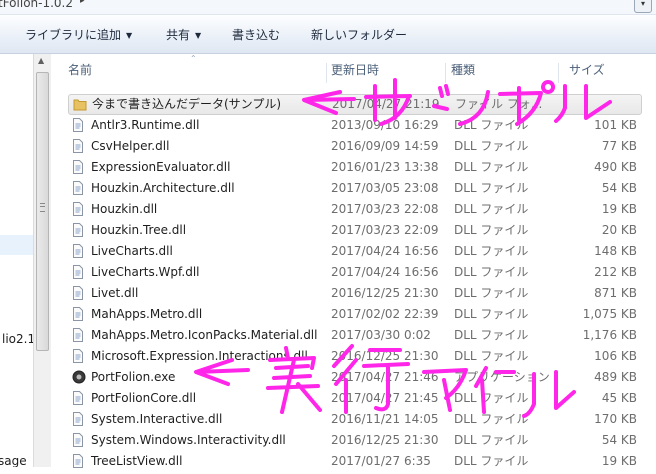 The image size is (656, 474). I want to click on path-chevron-icon: ▸, so click(82, 3).